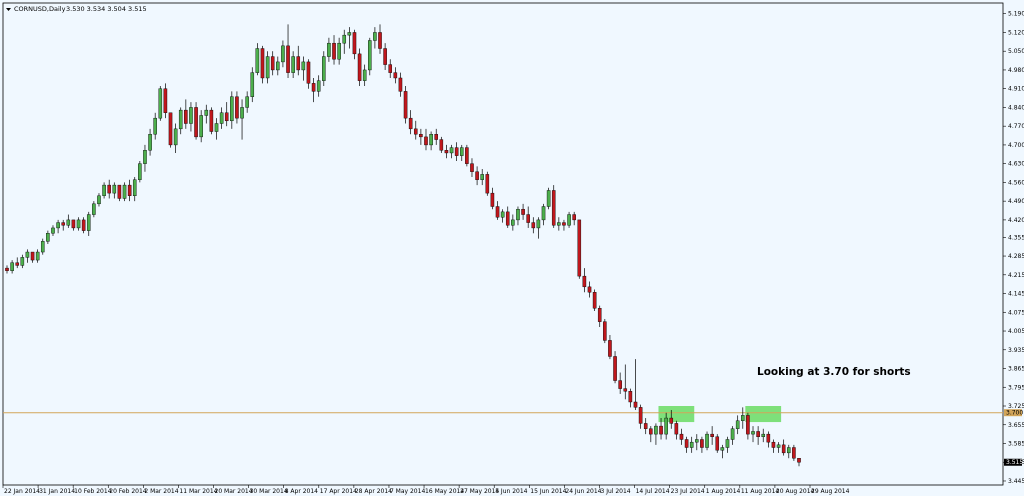 The image size is (1024, 496). I want to click on y-tick-label: 4.355, so click(1016, 237).